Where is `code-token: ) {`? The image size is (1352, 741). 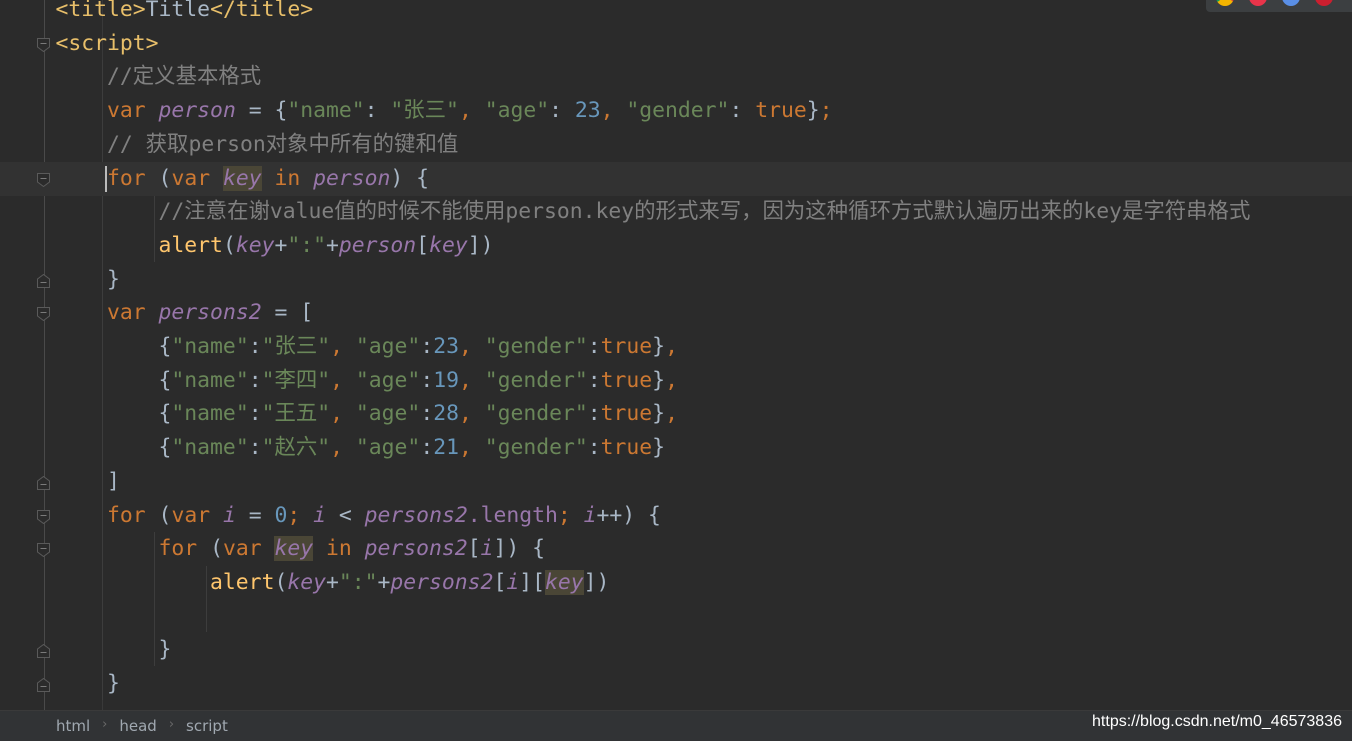 code-token: ) { is located at coordinates (410, 178).